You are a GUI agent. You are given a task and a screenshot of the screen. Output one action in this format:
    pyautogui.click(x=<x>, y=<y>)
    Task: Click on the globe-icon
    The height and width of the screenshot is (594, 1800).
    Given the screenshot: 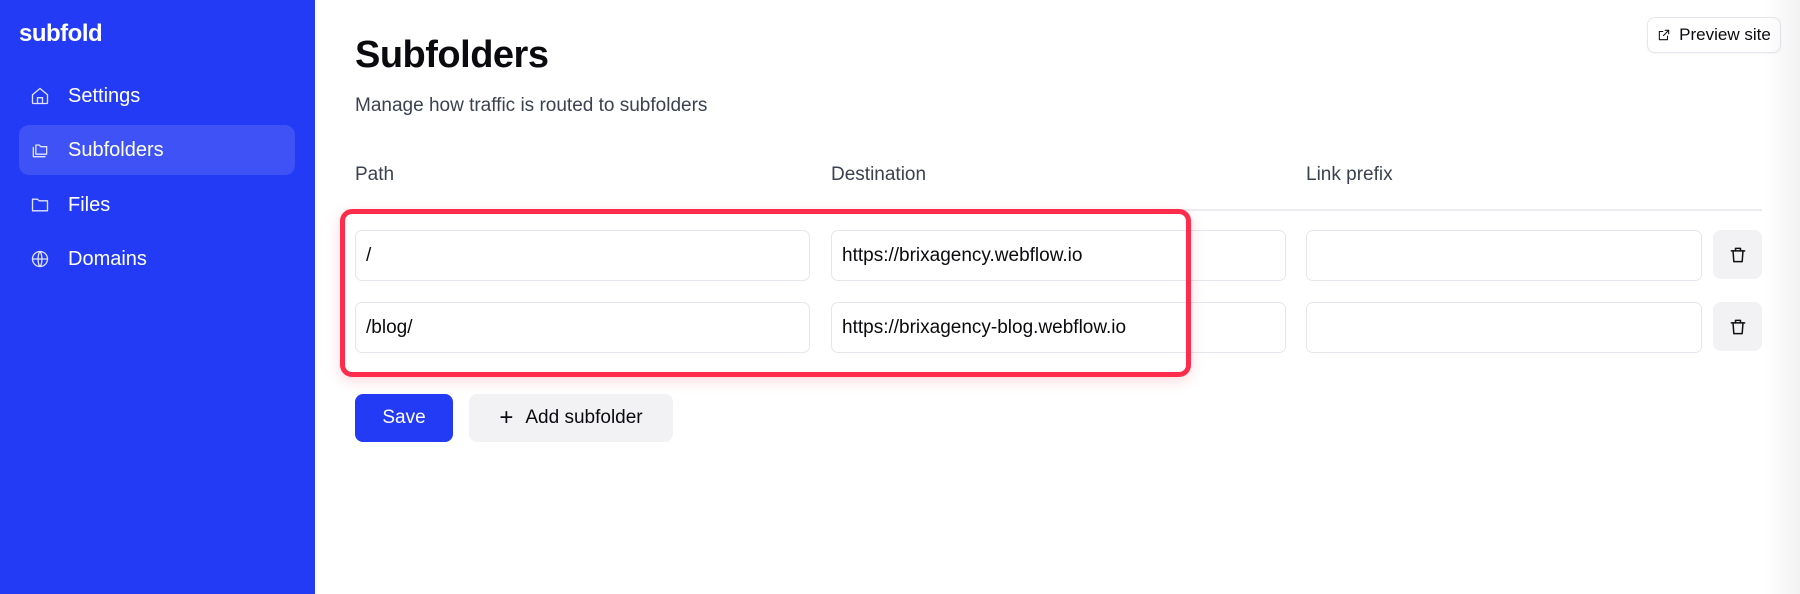 What is the action you would take?
    pyautogui.click(x=40, y=259)
    